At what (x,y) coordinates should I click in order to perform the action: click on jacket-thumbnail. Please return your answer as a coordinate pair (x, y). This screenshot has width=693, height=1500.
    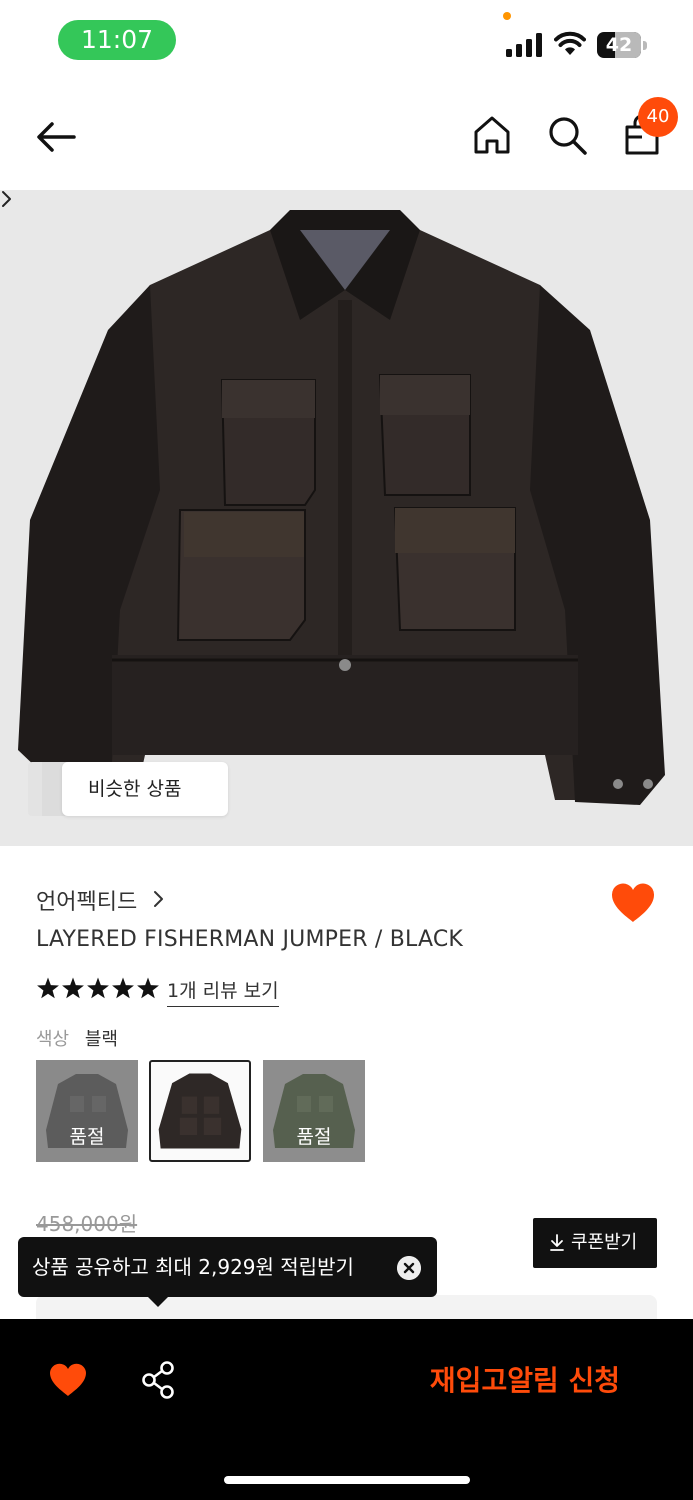
    Looking at the image, I should click on (200, 1111).